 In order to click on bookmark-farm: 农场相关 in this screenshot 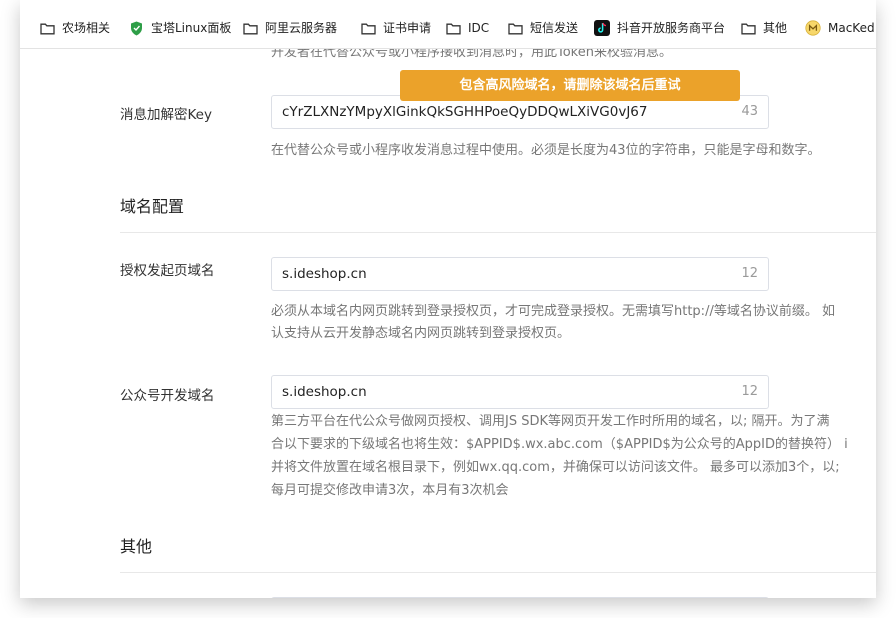, I will do `click(74, 28)`.